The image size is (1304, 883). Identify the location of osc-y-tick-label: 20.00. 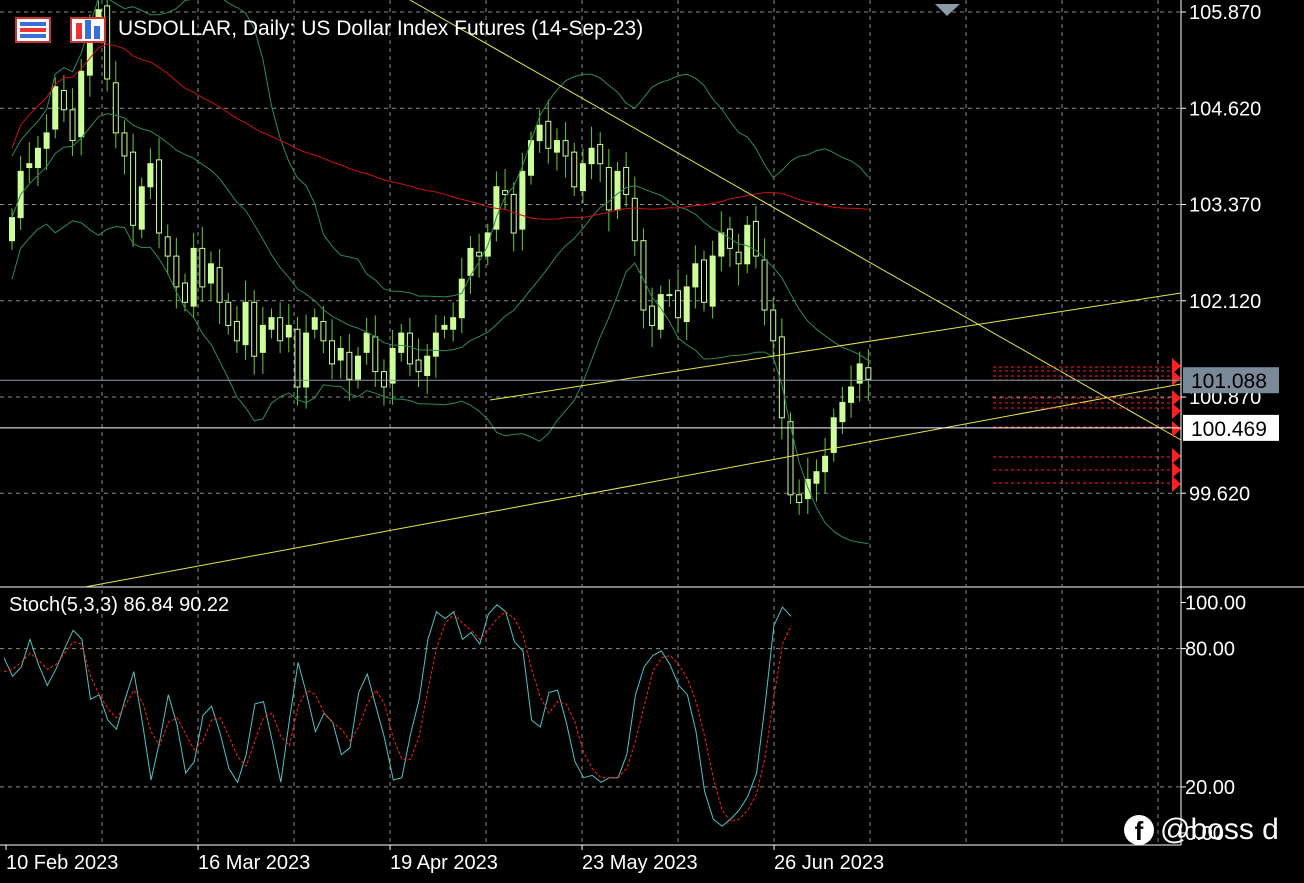
(1210, 788).